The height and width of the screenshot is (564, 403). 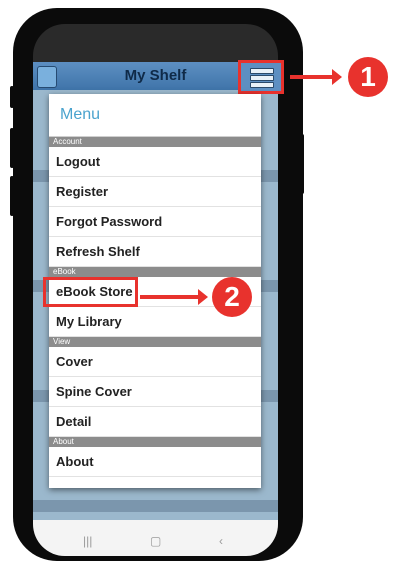 I want to click on step-badge-2: 2, so click(x=232, y=297).